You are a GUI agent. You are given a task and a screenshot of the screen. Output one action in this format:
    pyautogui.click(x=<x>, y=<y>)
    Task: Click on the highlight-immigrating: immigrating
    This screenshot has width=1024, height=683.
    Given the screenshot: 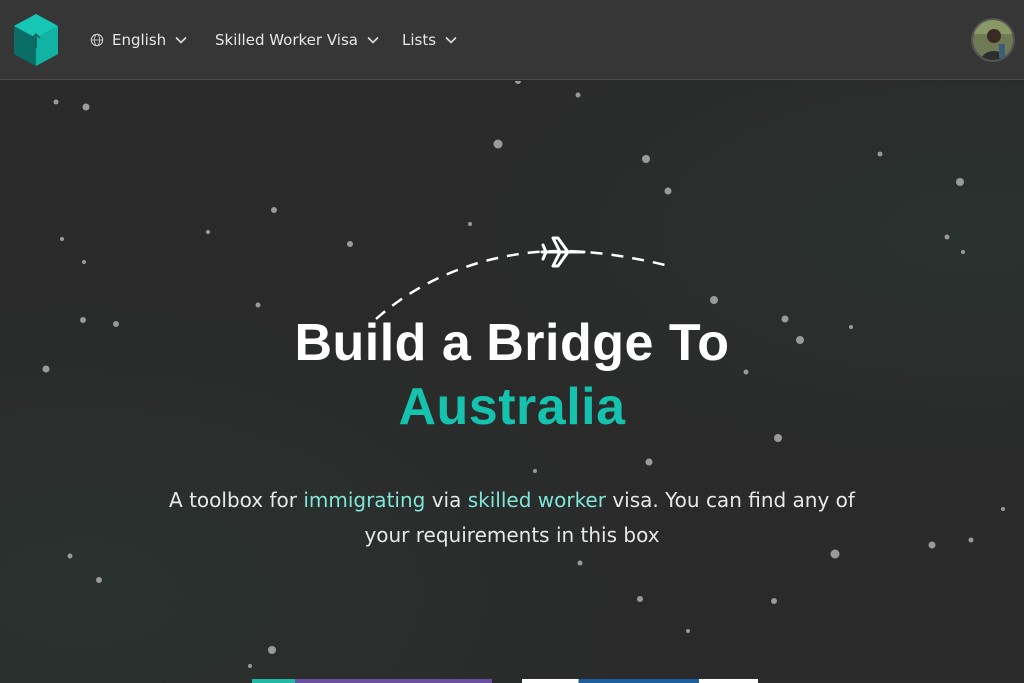 What is the action you would take?
    pyautogui.click(x=364, y=500)
    